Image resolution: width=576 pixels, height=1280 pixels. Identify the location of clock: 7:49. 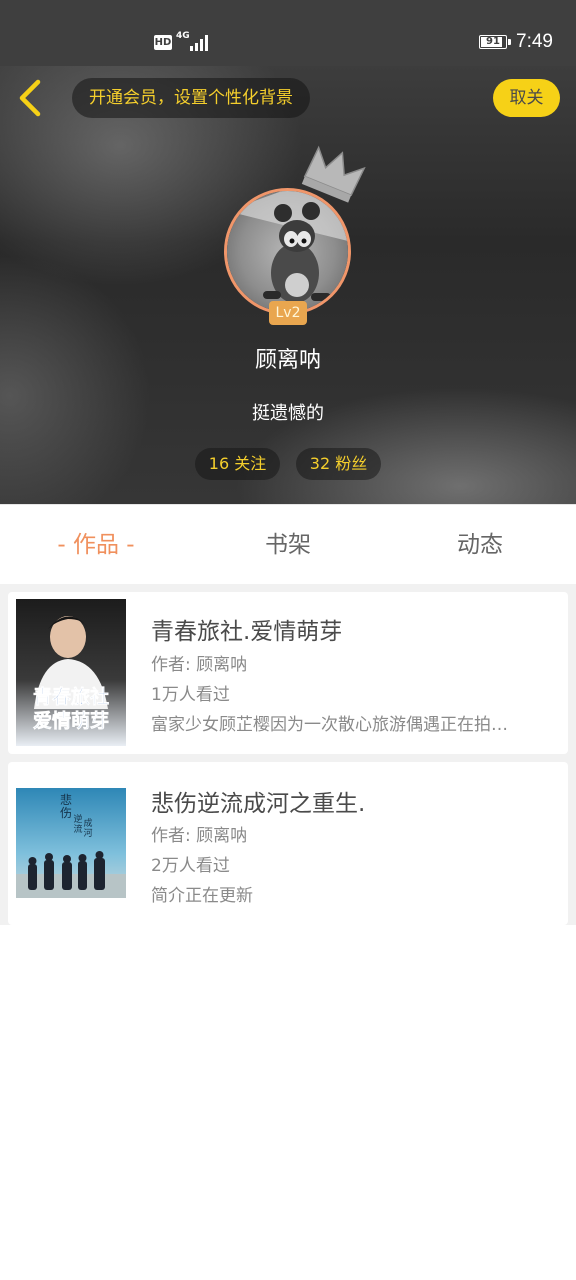
(534, 41).